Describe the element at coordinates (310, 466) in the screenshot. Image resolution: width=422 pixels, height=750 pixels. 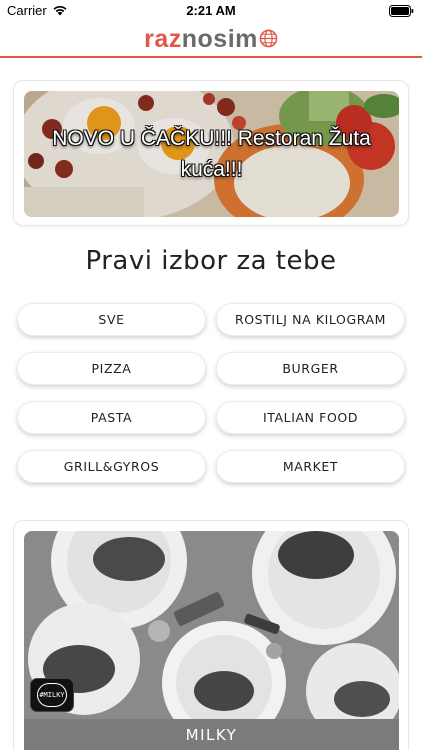
I see `category-chip-market: MARKET` at that location.